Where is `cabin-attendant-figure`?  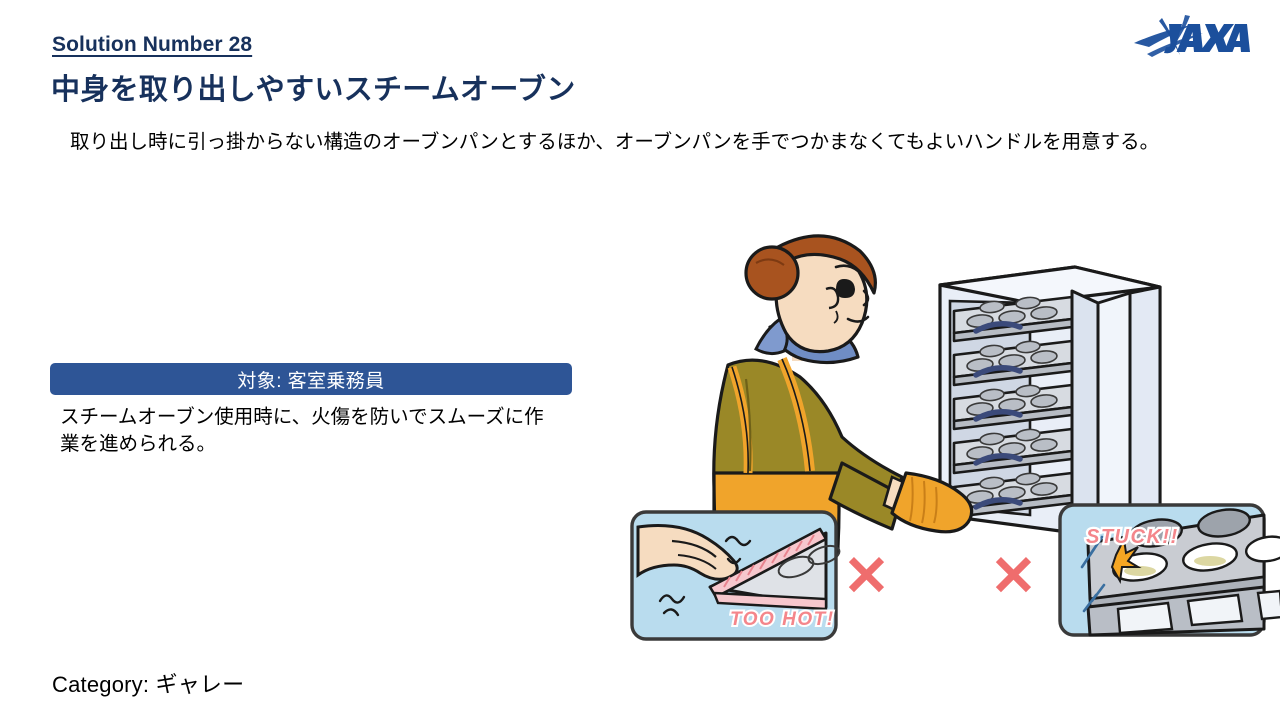 cabin-attendant-figure is located at coordinates (843, 395).